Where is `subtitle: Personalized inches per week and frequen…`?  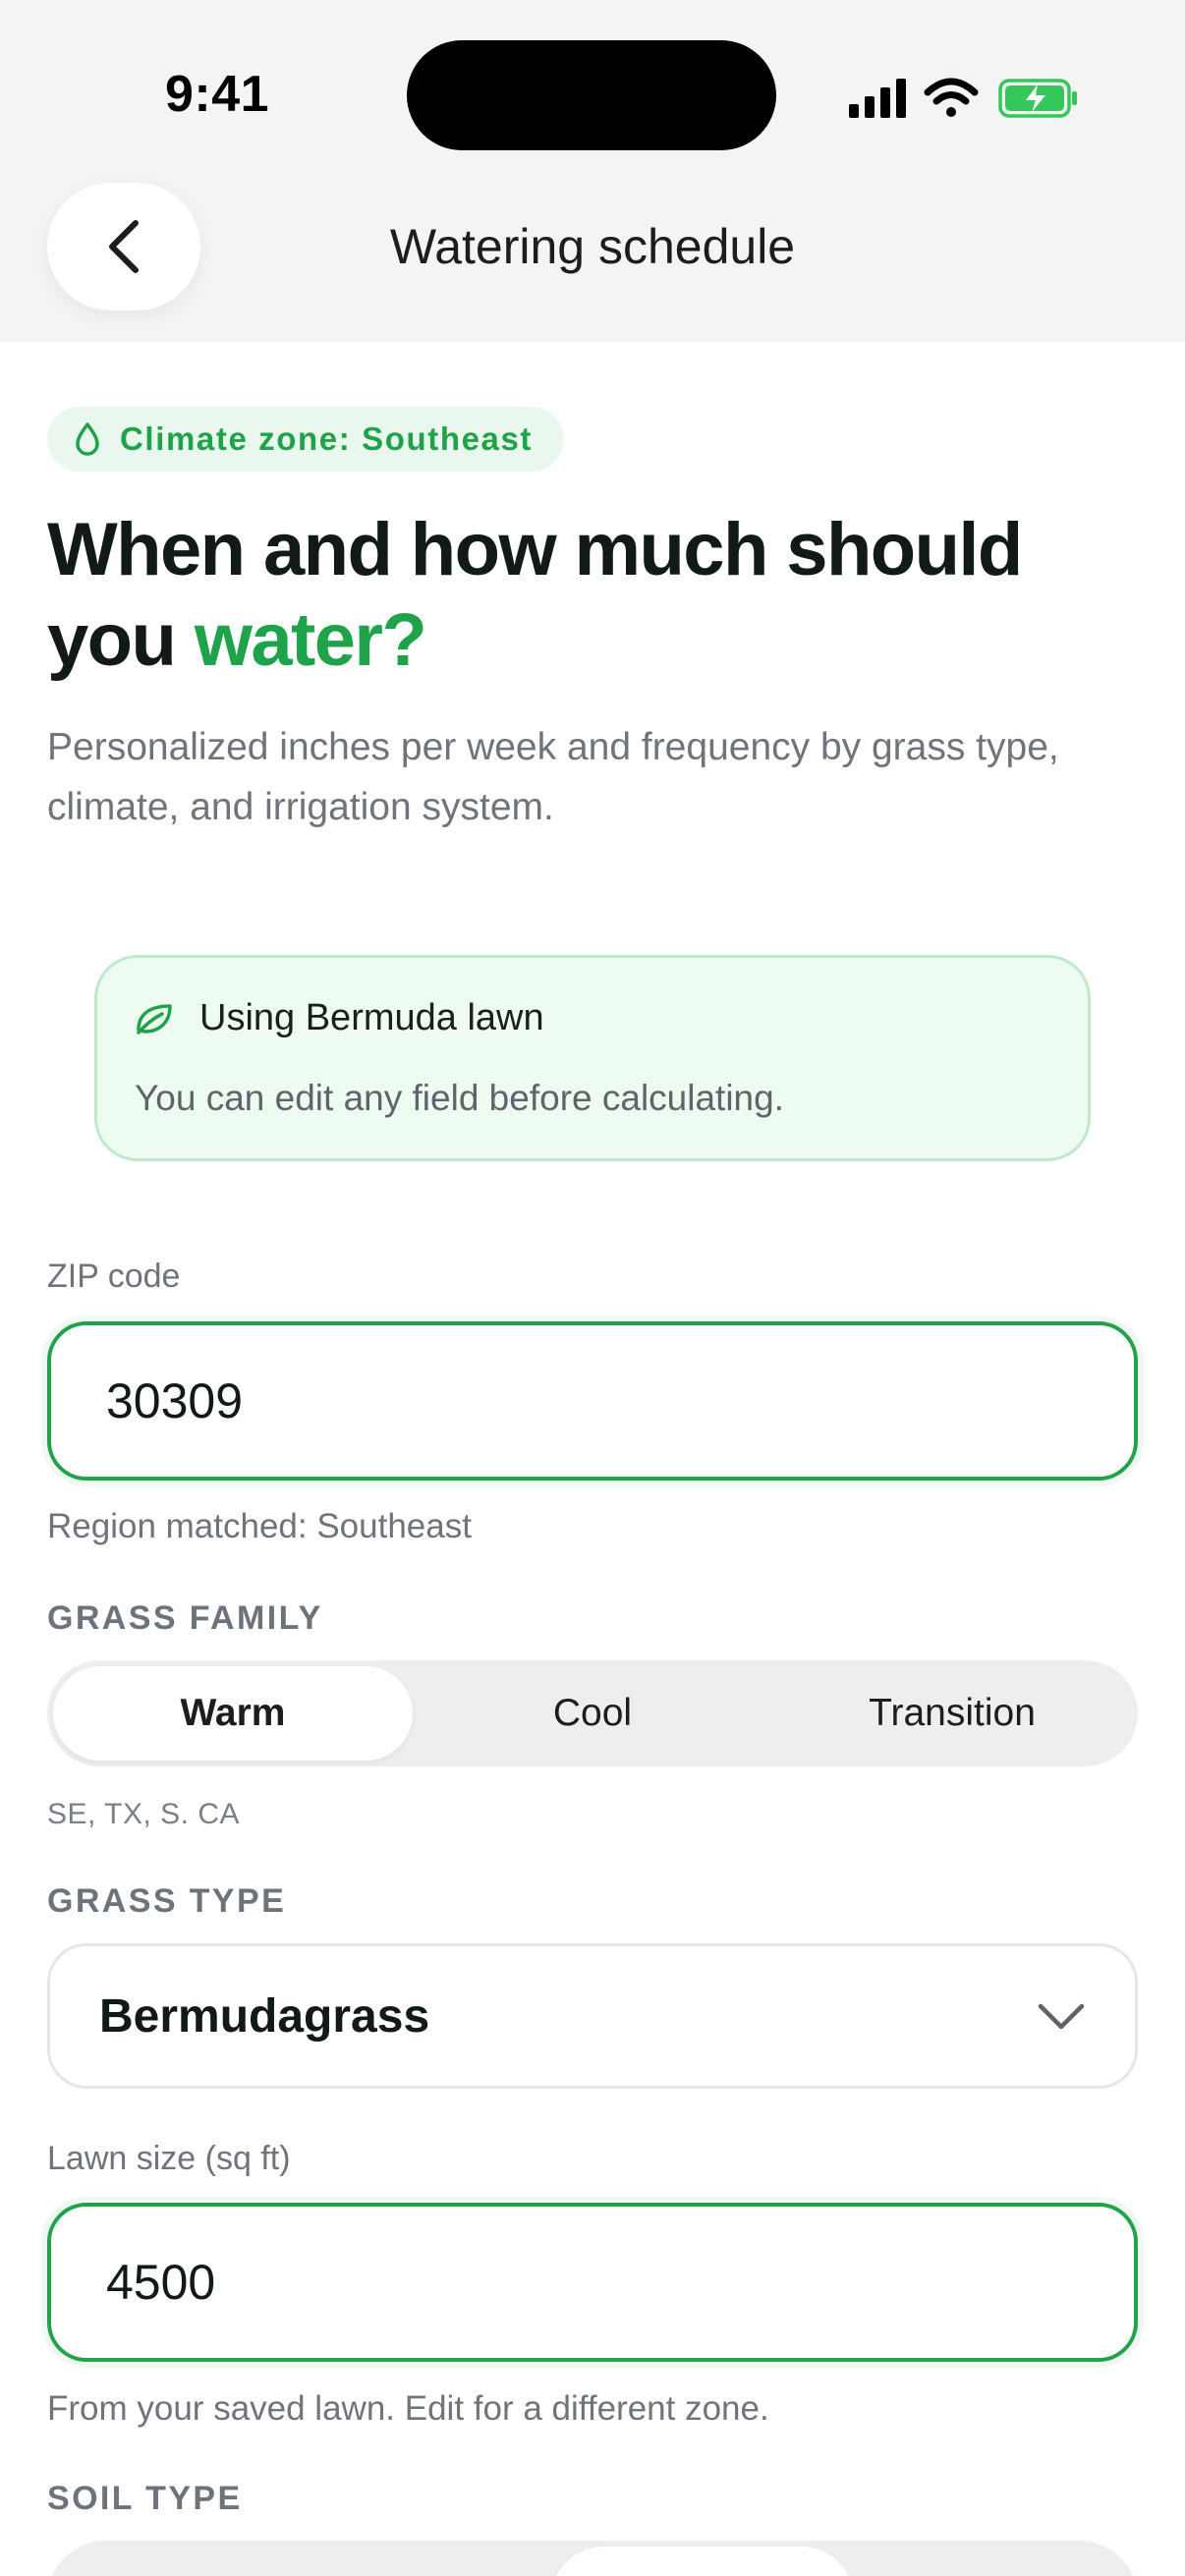 subtitle: Personalized inches per week and frequen… is located at coordinates (553, 777).